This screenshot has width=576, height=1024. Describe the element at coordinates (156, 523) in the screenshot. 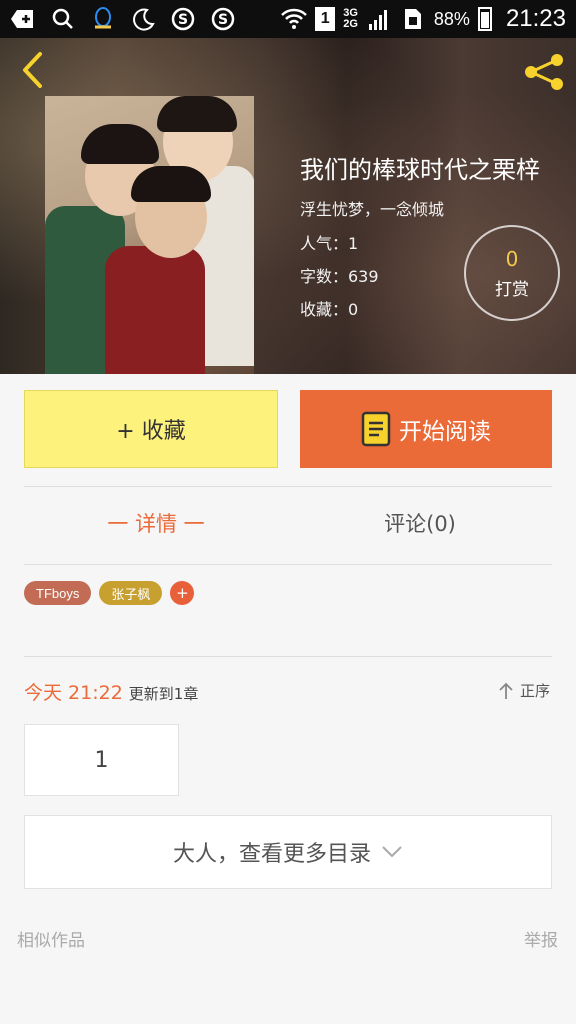

I see `tab-detail: 一 详情 一` at that location.